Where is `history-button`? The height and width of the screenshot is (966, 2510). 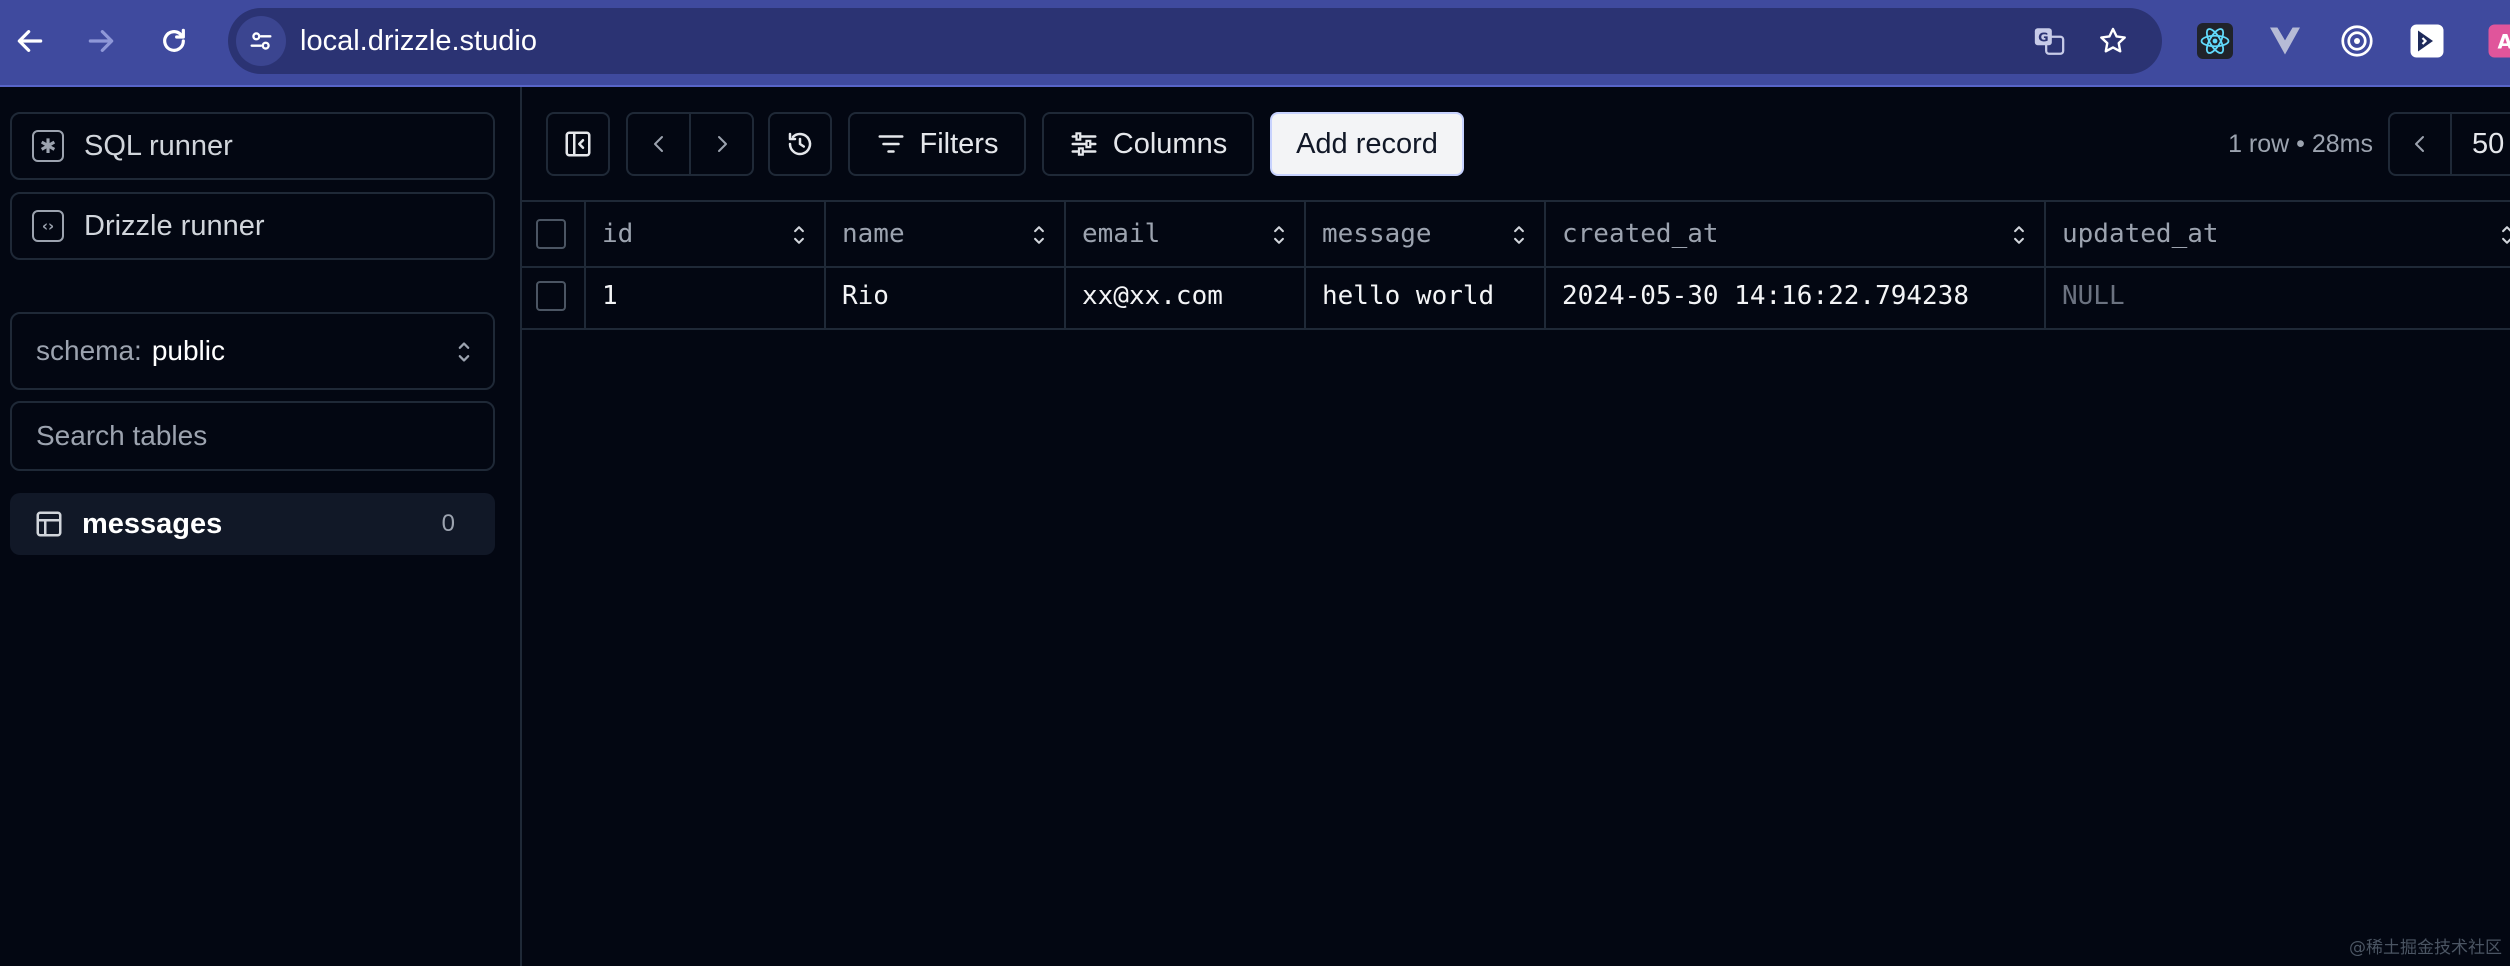 history-button is located at coordinates (800, 144).